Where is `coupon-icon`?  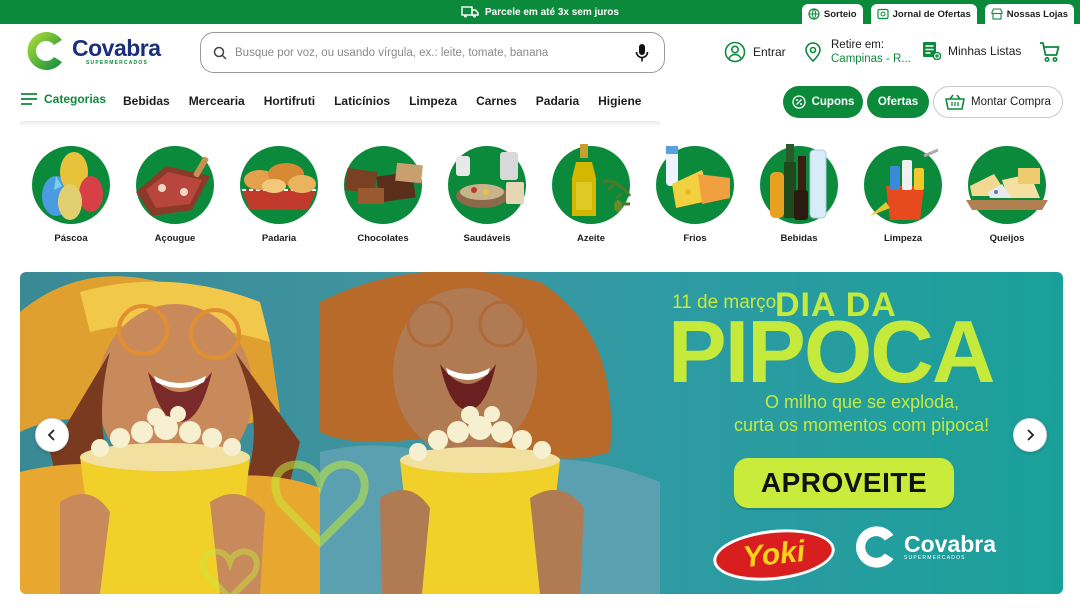
coupon-icon is located at coordinates (798, 102).